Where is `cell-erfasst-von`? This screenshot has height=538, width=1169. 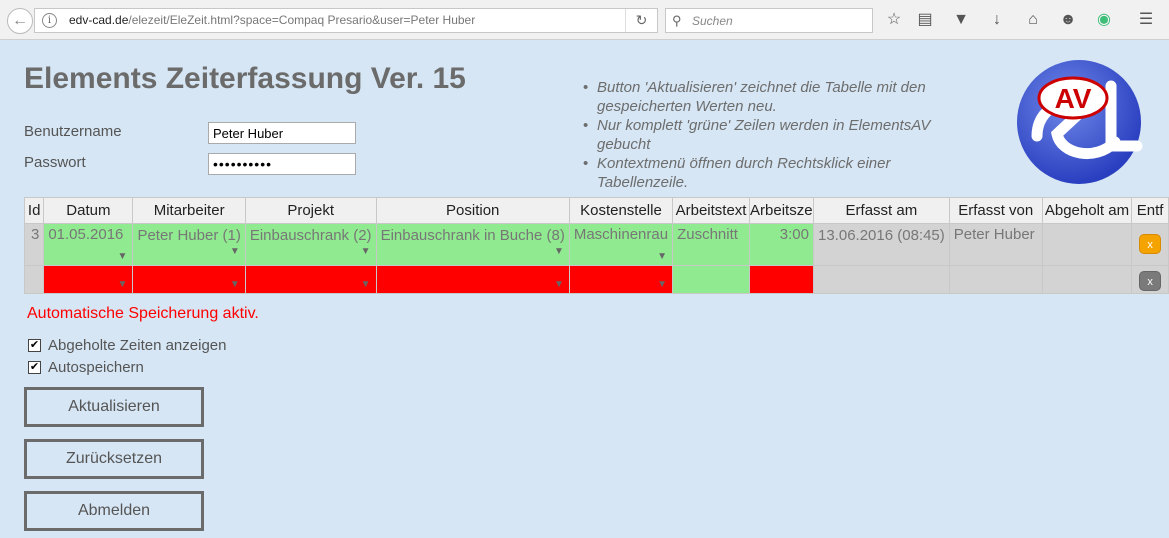 cell-erfasst-von is located at coordinates (995, 279).